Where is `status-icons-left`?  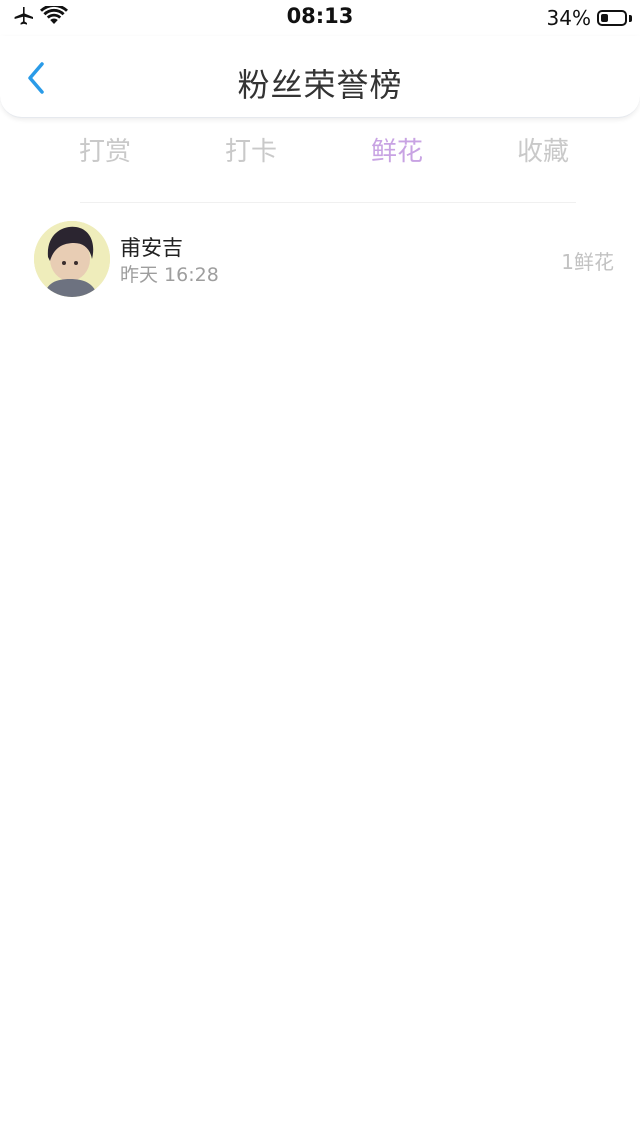
status-icons-left is located at coordinates (40, 17).